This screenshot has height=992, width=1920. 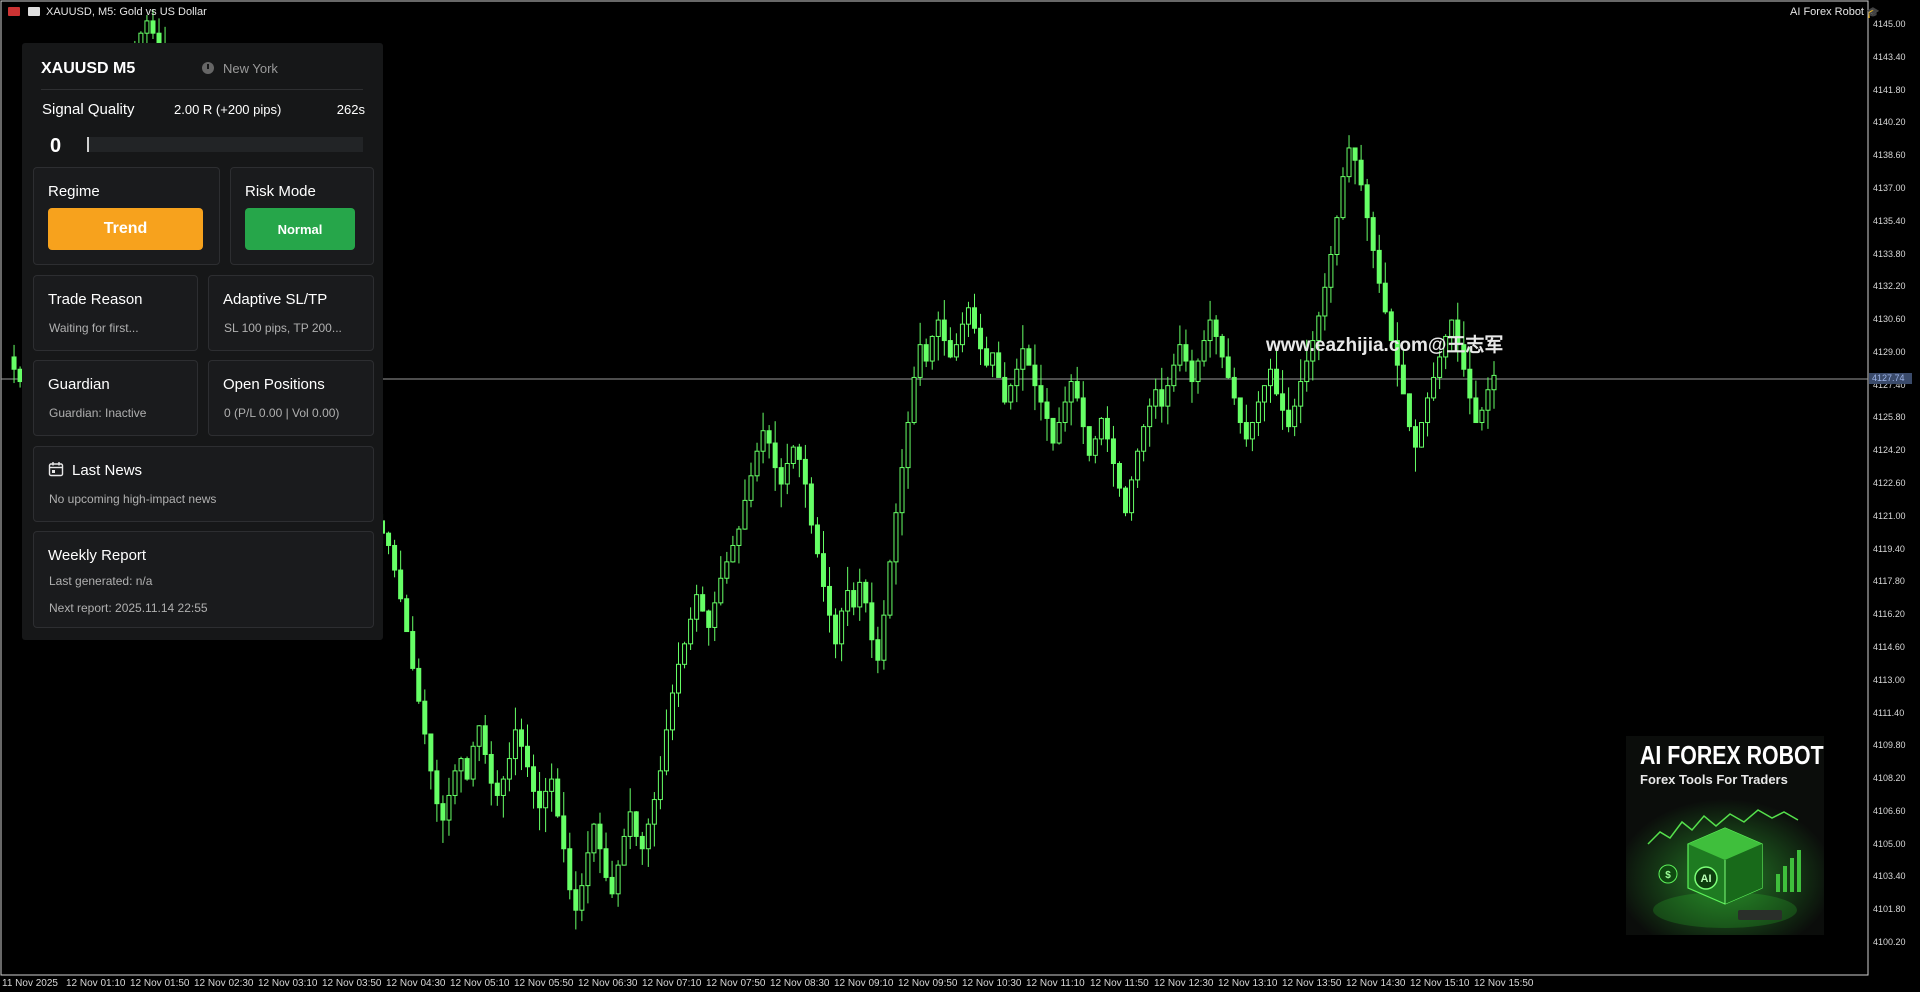 What do you see at coordinates (1827, 12) in the screenshot?
I see `expert-label: AI Forex Robot` at bounding box center [1827, 12].